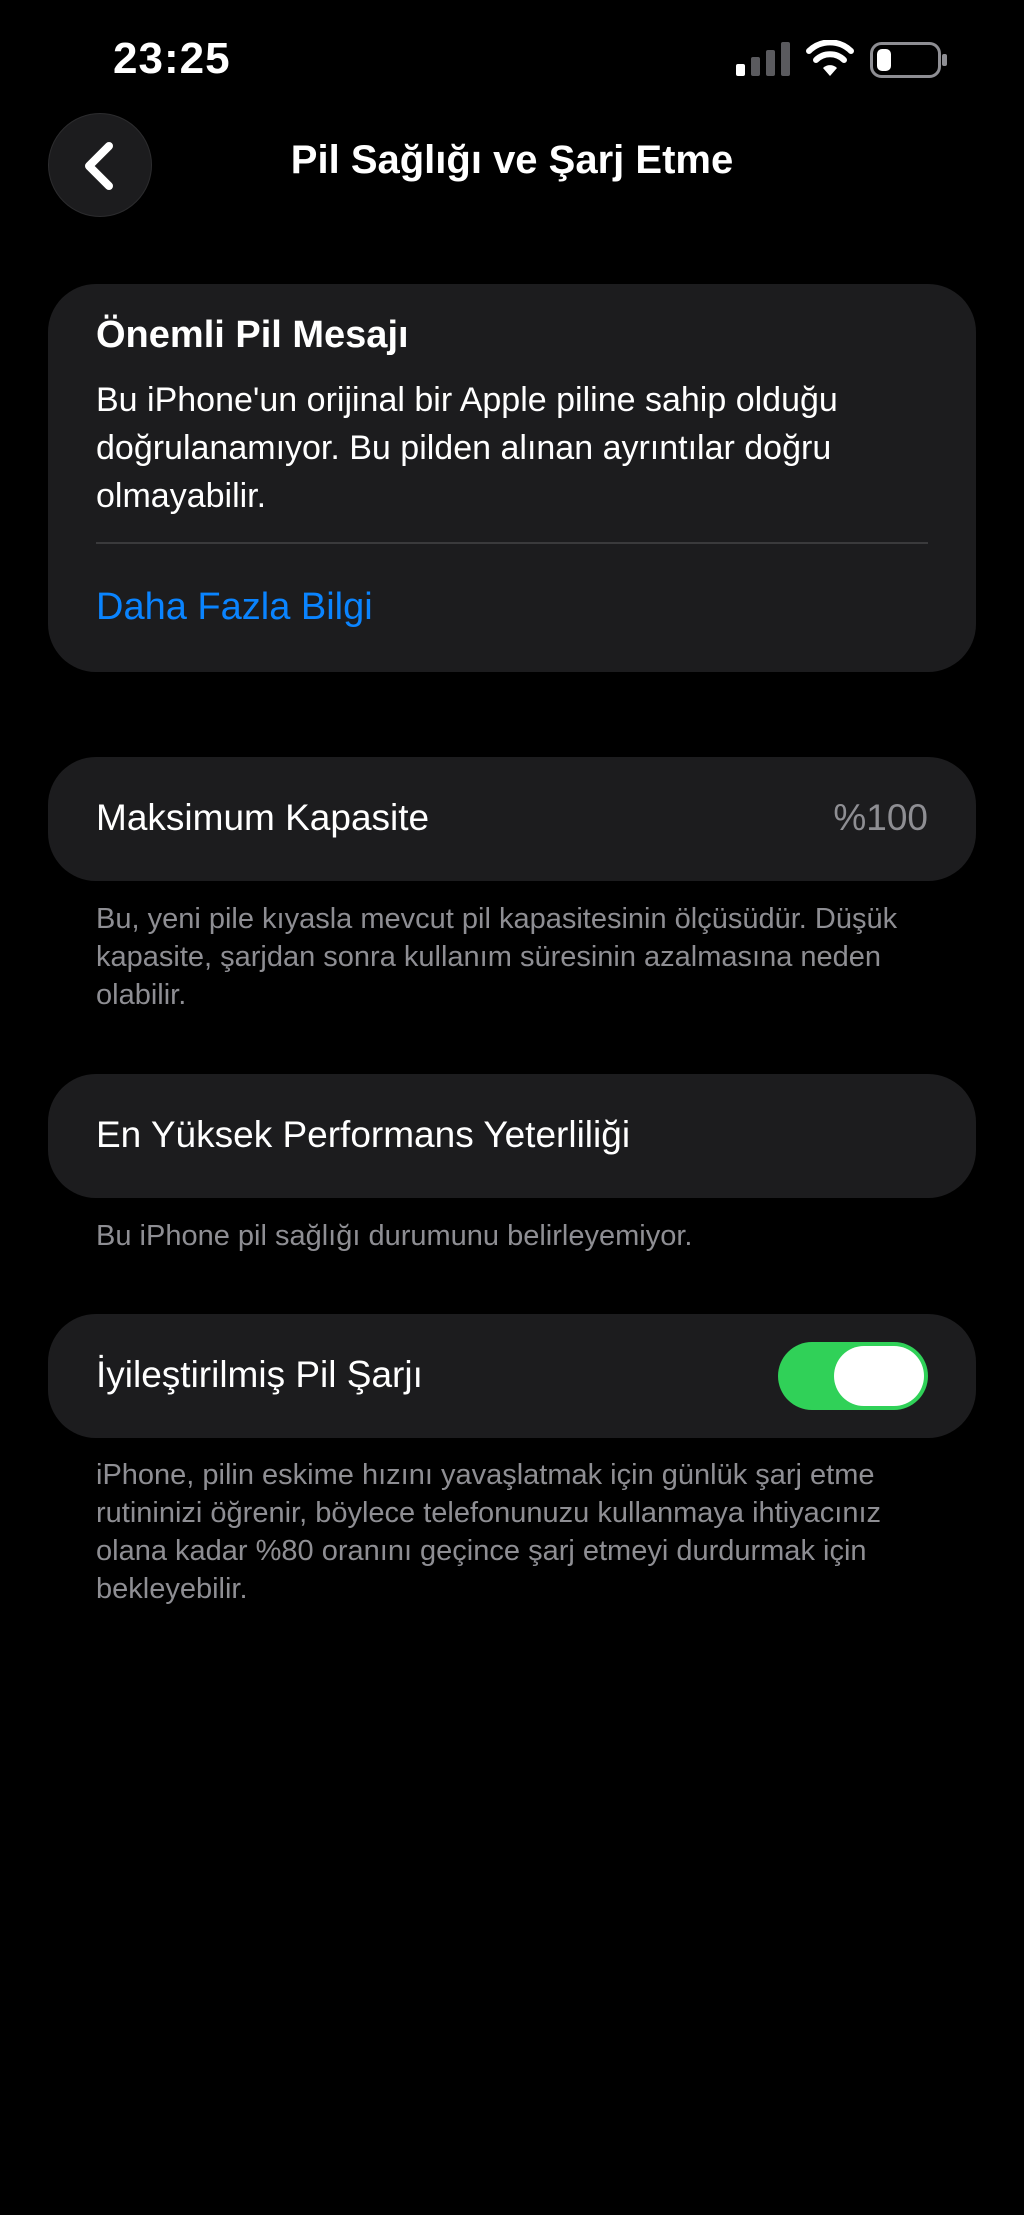 The width and height of the screenshot is (1024, 2215). I want to click on toggle-knob, so click(879, 1376).